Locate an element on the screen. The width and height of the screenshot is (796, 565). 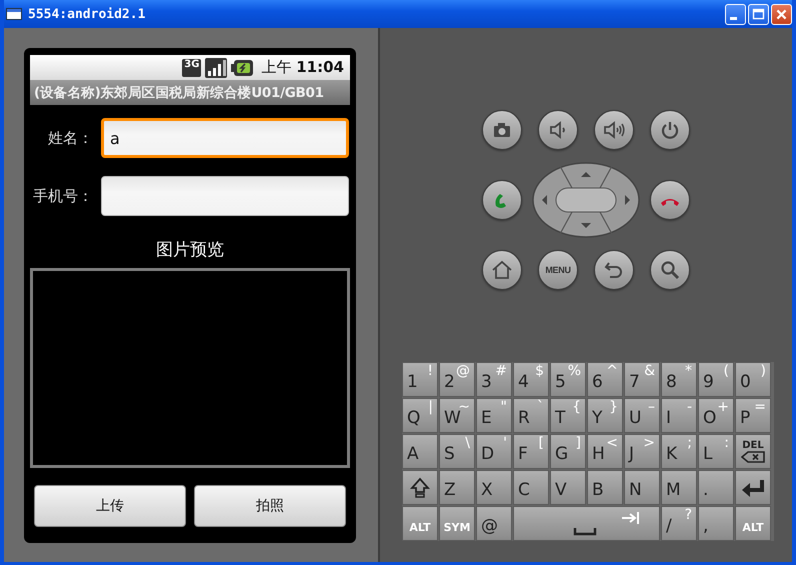
keyboard-key: 4 $ is located at coordinates (531, 379).